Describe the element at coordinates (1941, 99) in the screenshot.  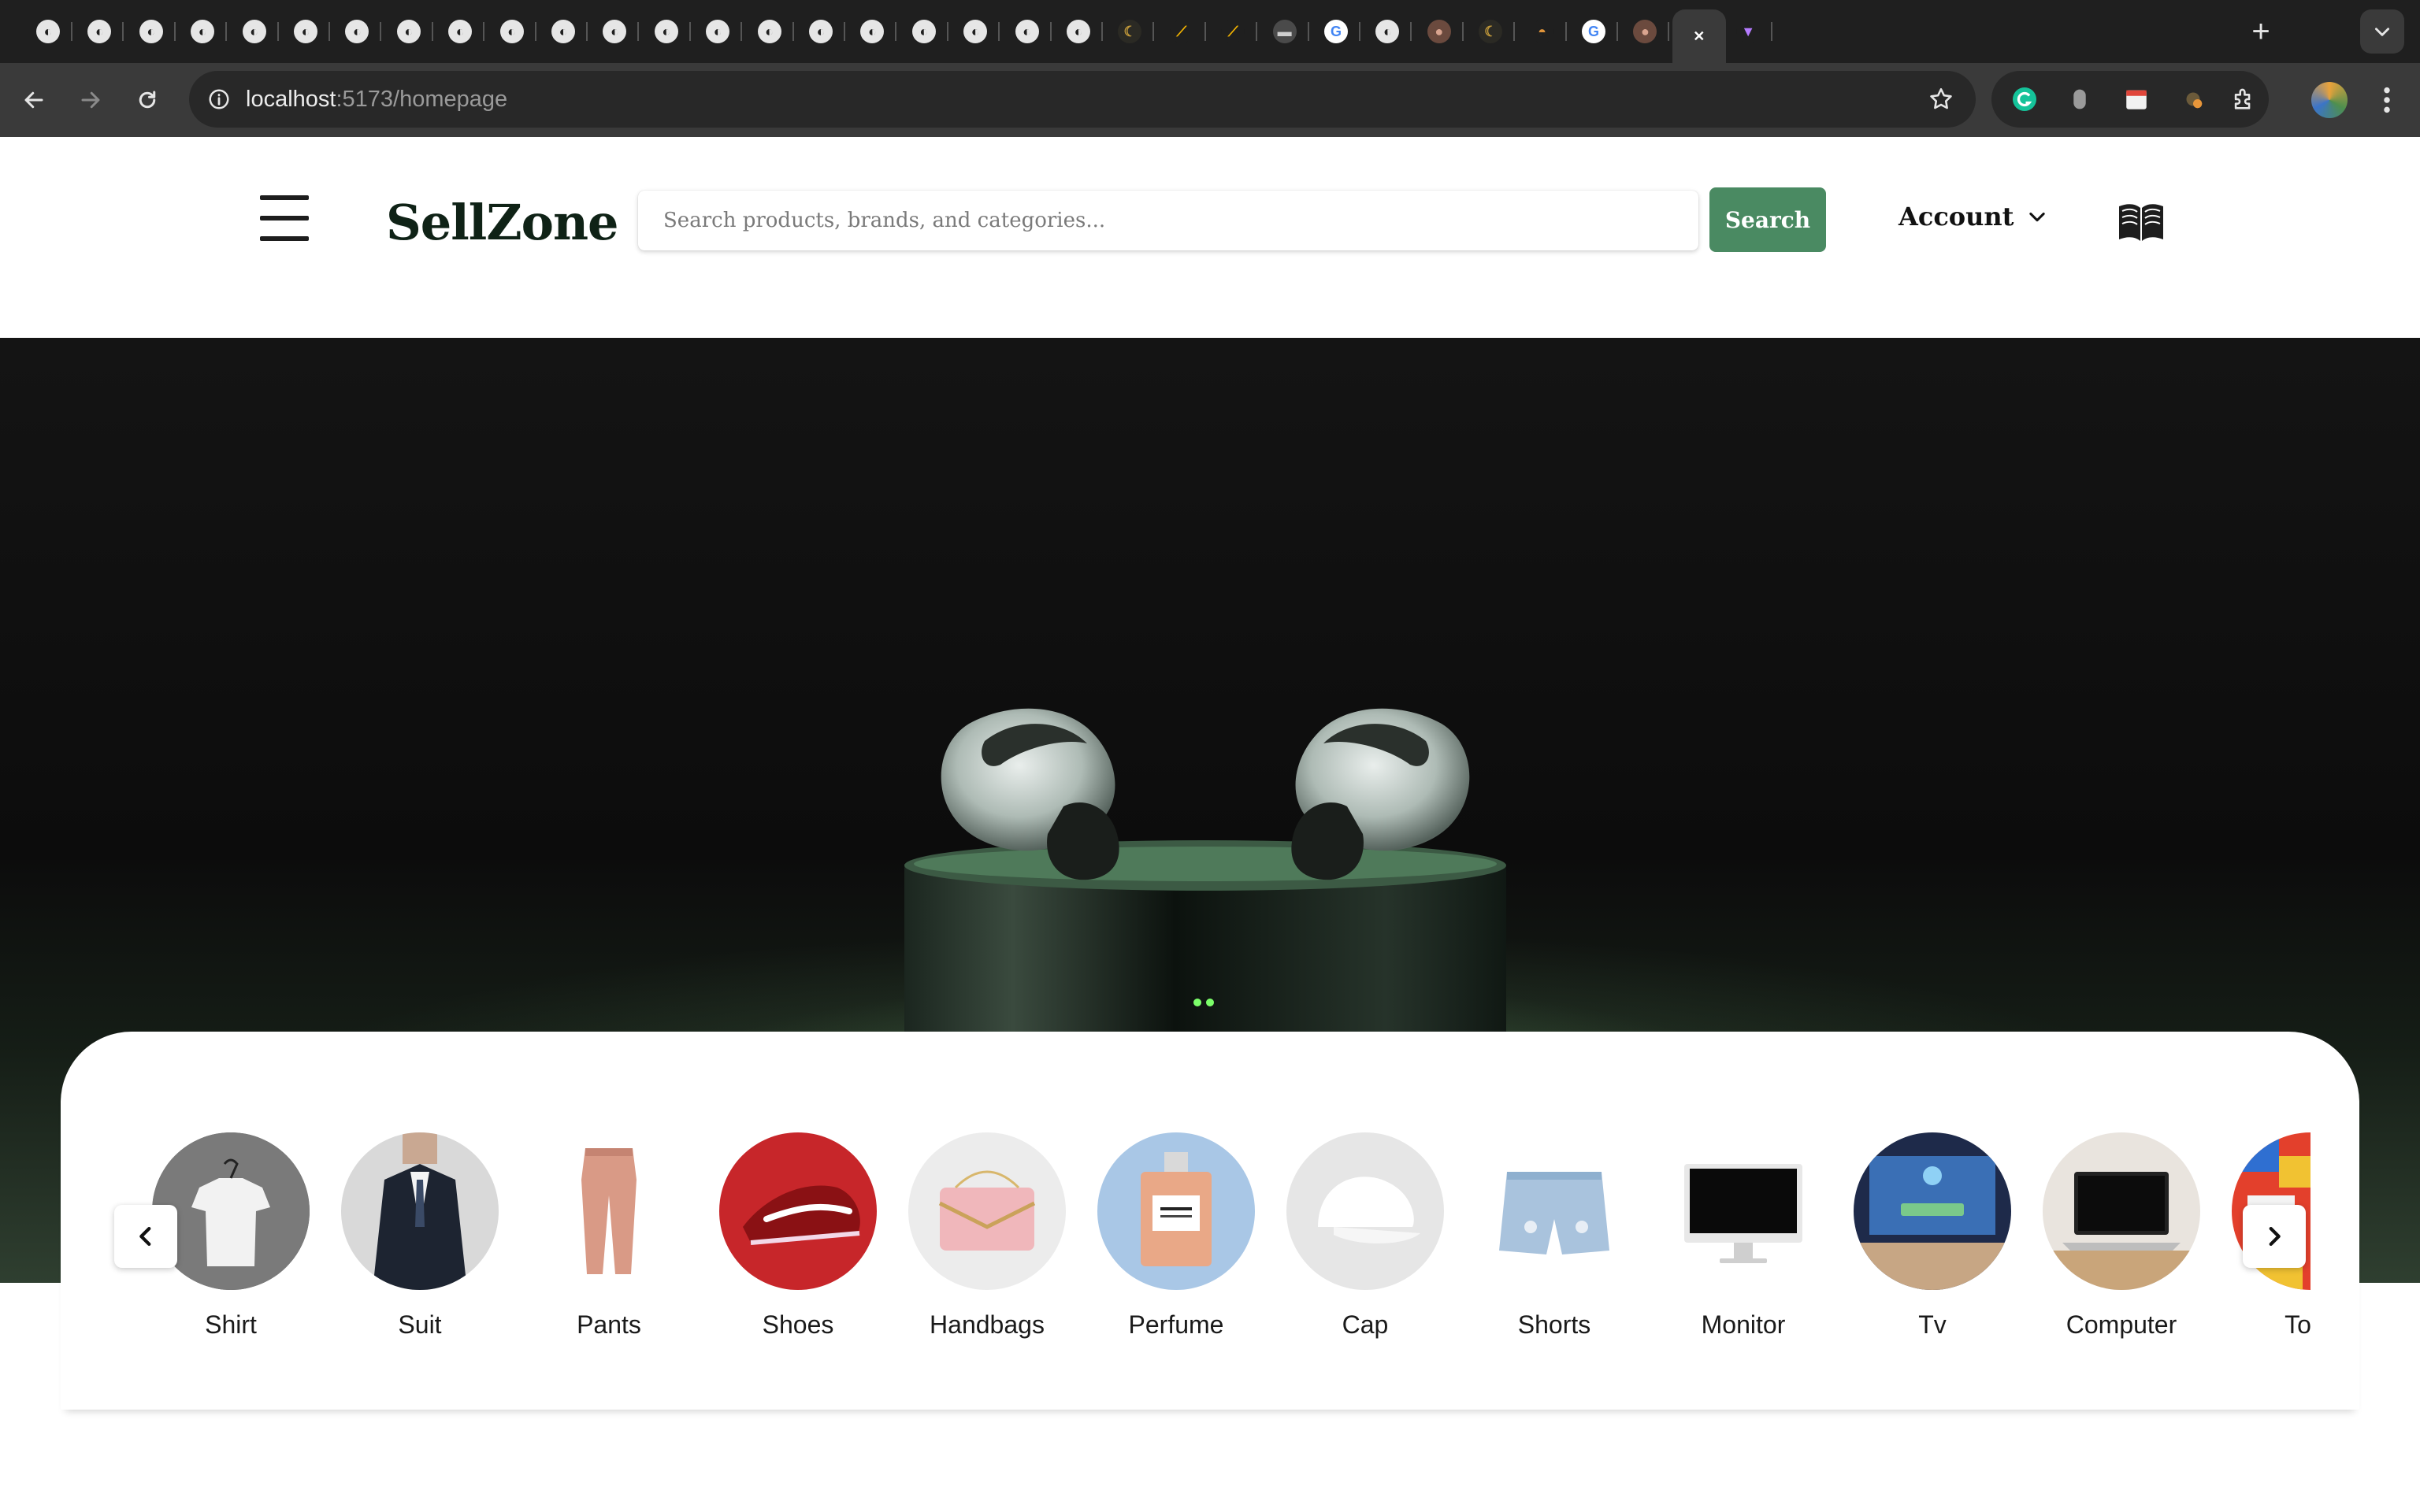
I see `bookmark-star-icon` at that location.